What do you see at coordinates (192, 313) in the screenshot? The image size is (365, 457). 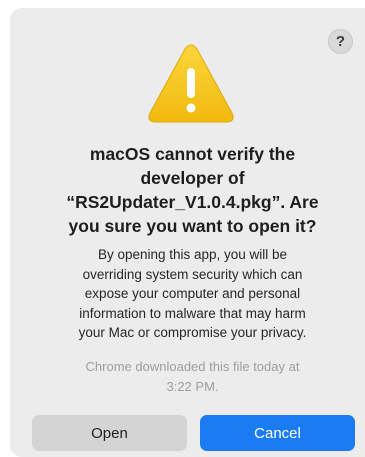 I see `message-line: information to malware that may harm` at bounding box center [192, 313].